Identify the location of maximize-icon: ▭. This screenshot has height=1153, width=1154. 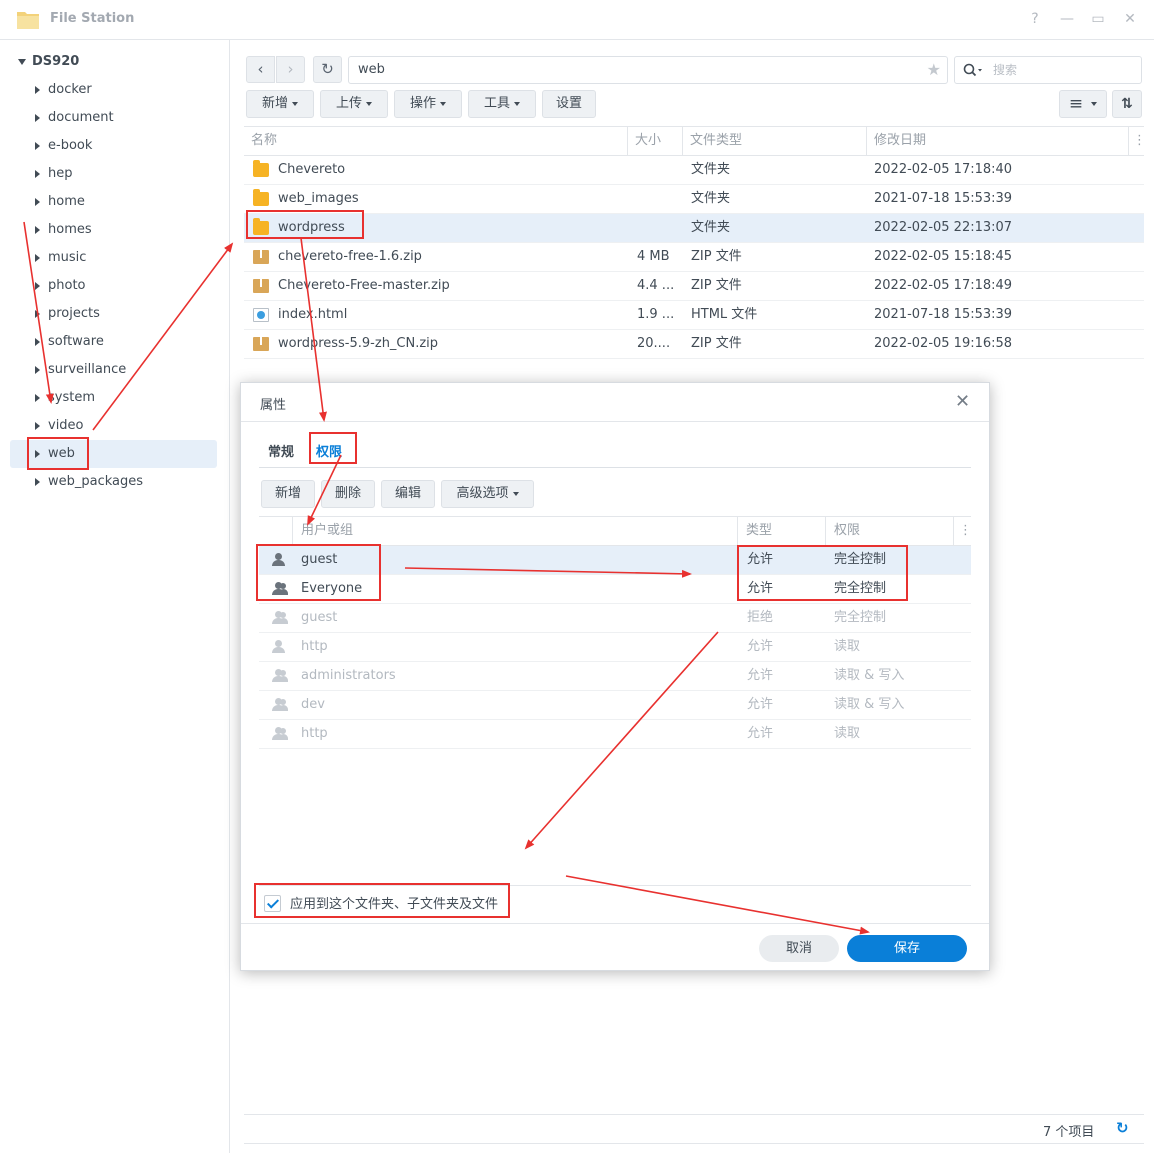
(1098, 19).